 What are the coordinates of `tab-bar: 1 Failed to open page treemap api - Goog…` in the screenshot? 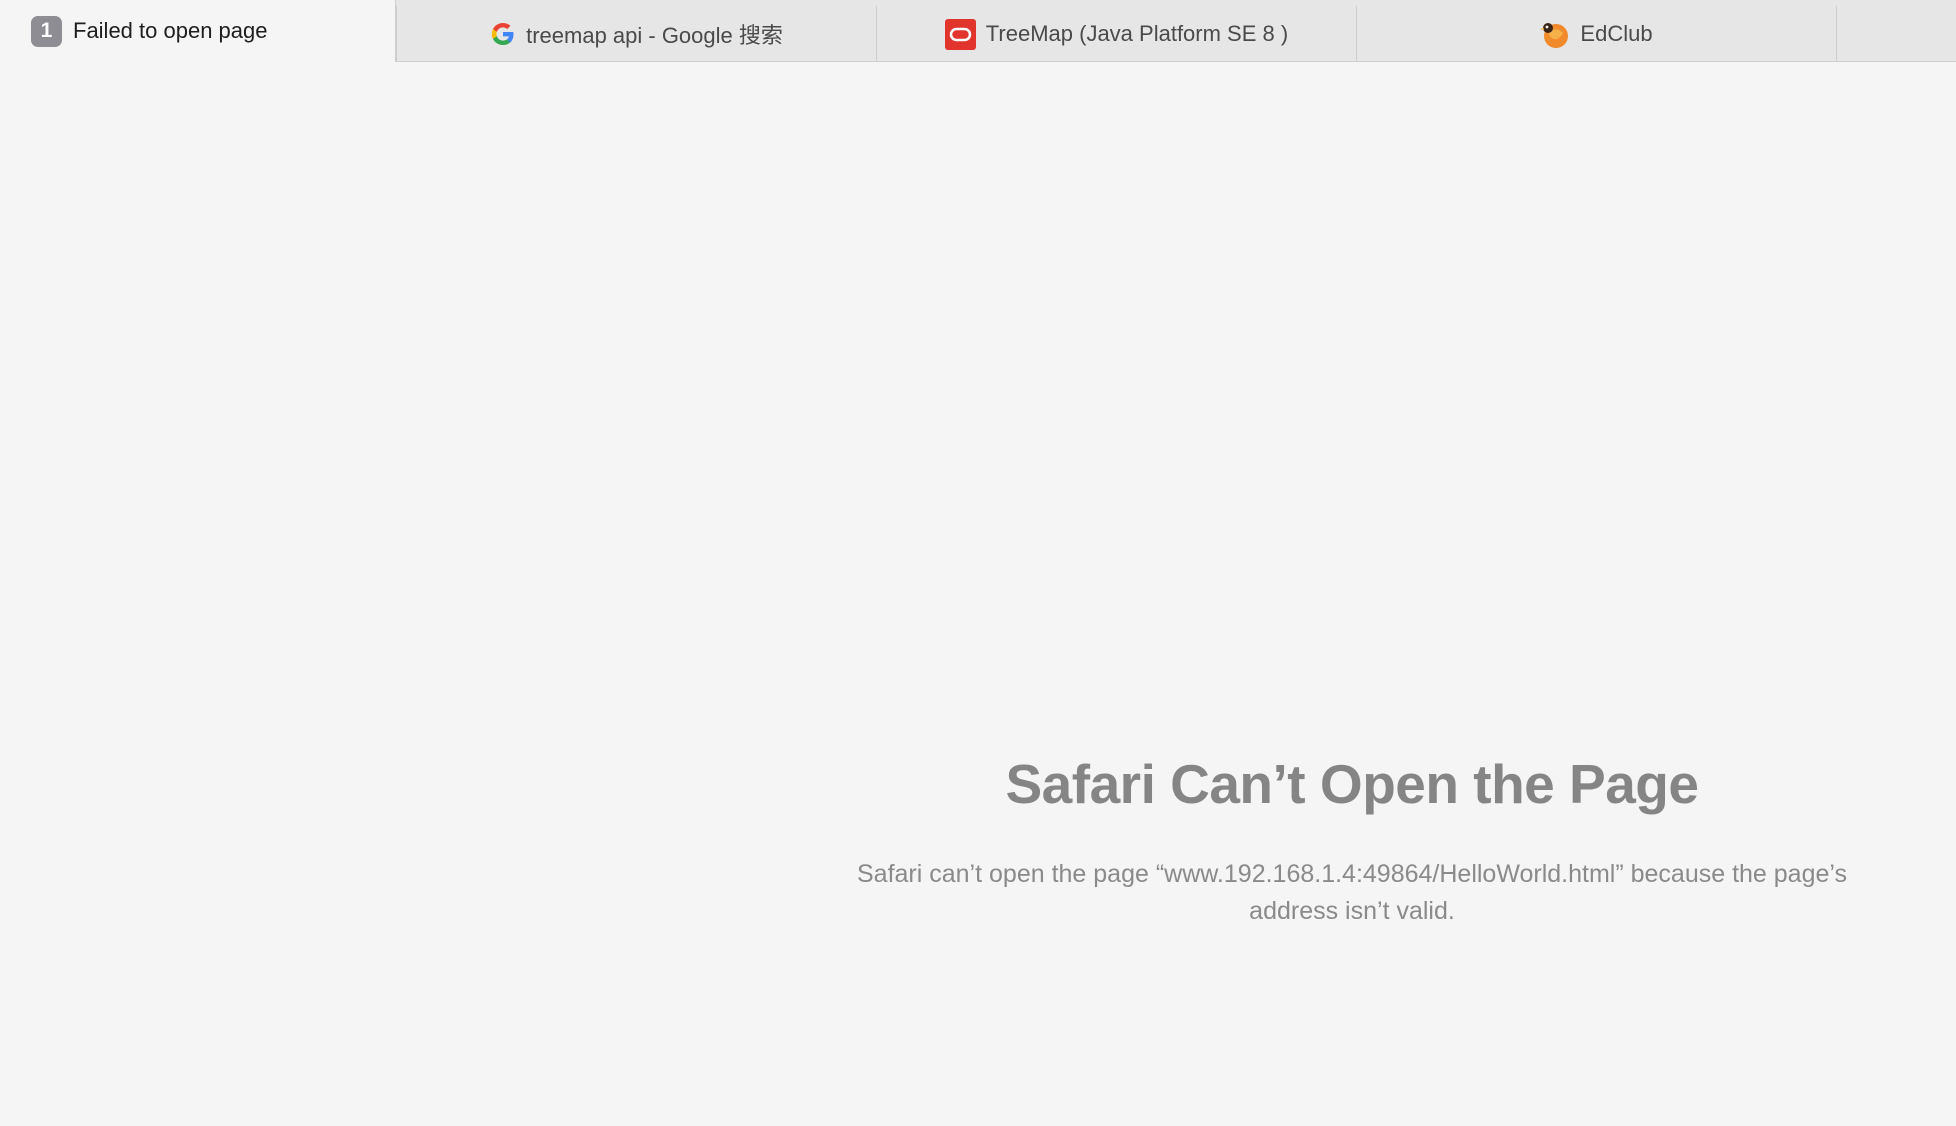 It's located at (978, 31).